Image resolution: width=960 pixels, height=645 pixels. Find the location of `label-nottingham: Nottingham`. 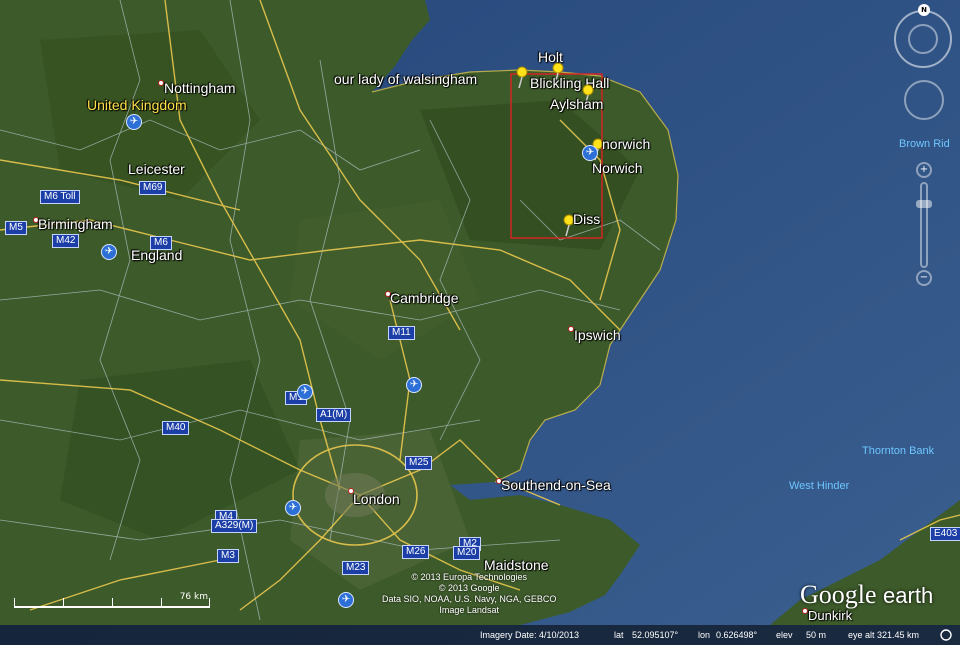

label-nottingham: Nottingham is located at coordinates (200, 88).